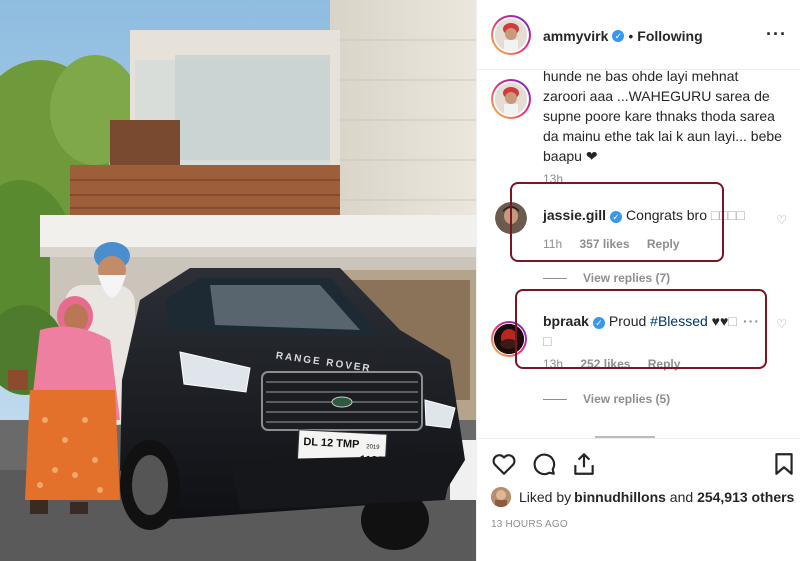 The width and height of the screenshot is (800, 561). I want to click on liked-by-avatar-image, so click(501, 497).